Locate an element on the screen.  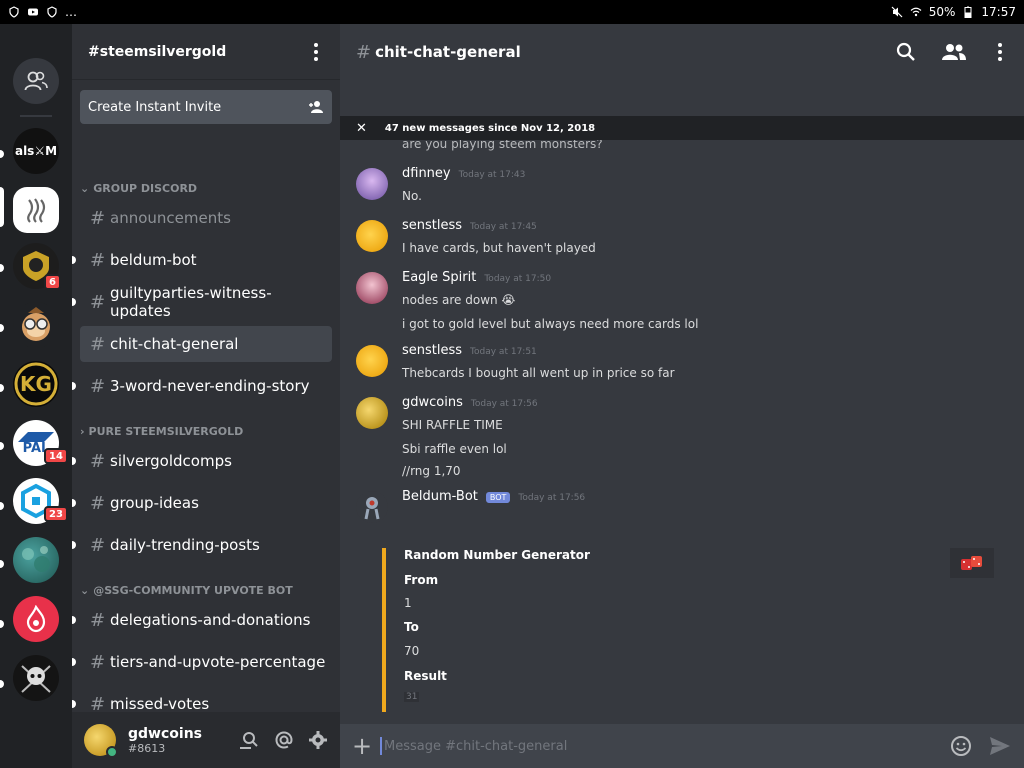
timestamp: Today at 17:43 is located at coordinates (492, 175).